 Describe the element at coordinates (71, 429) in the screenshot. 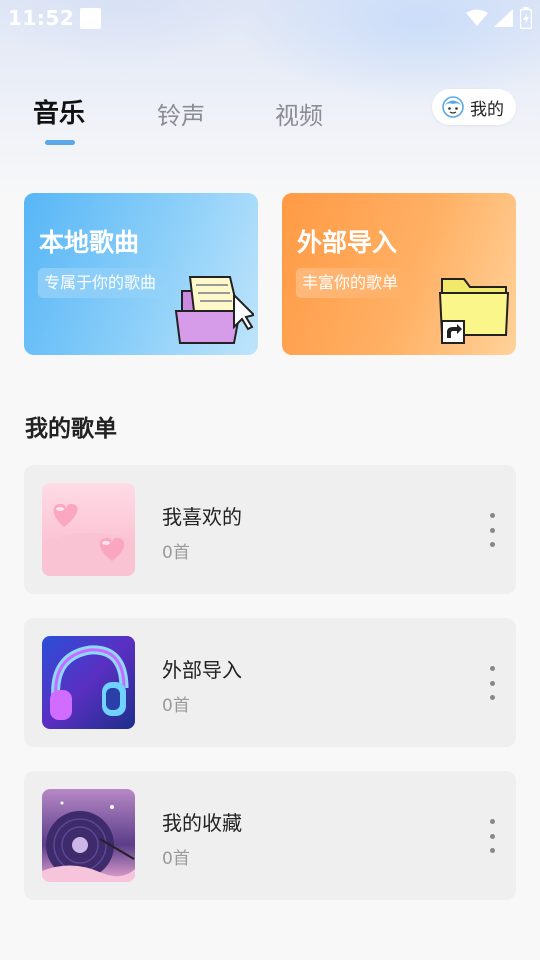

I see `playlist-section-title: 我的歌单` at that location.